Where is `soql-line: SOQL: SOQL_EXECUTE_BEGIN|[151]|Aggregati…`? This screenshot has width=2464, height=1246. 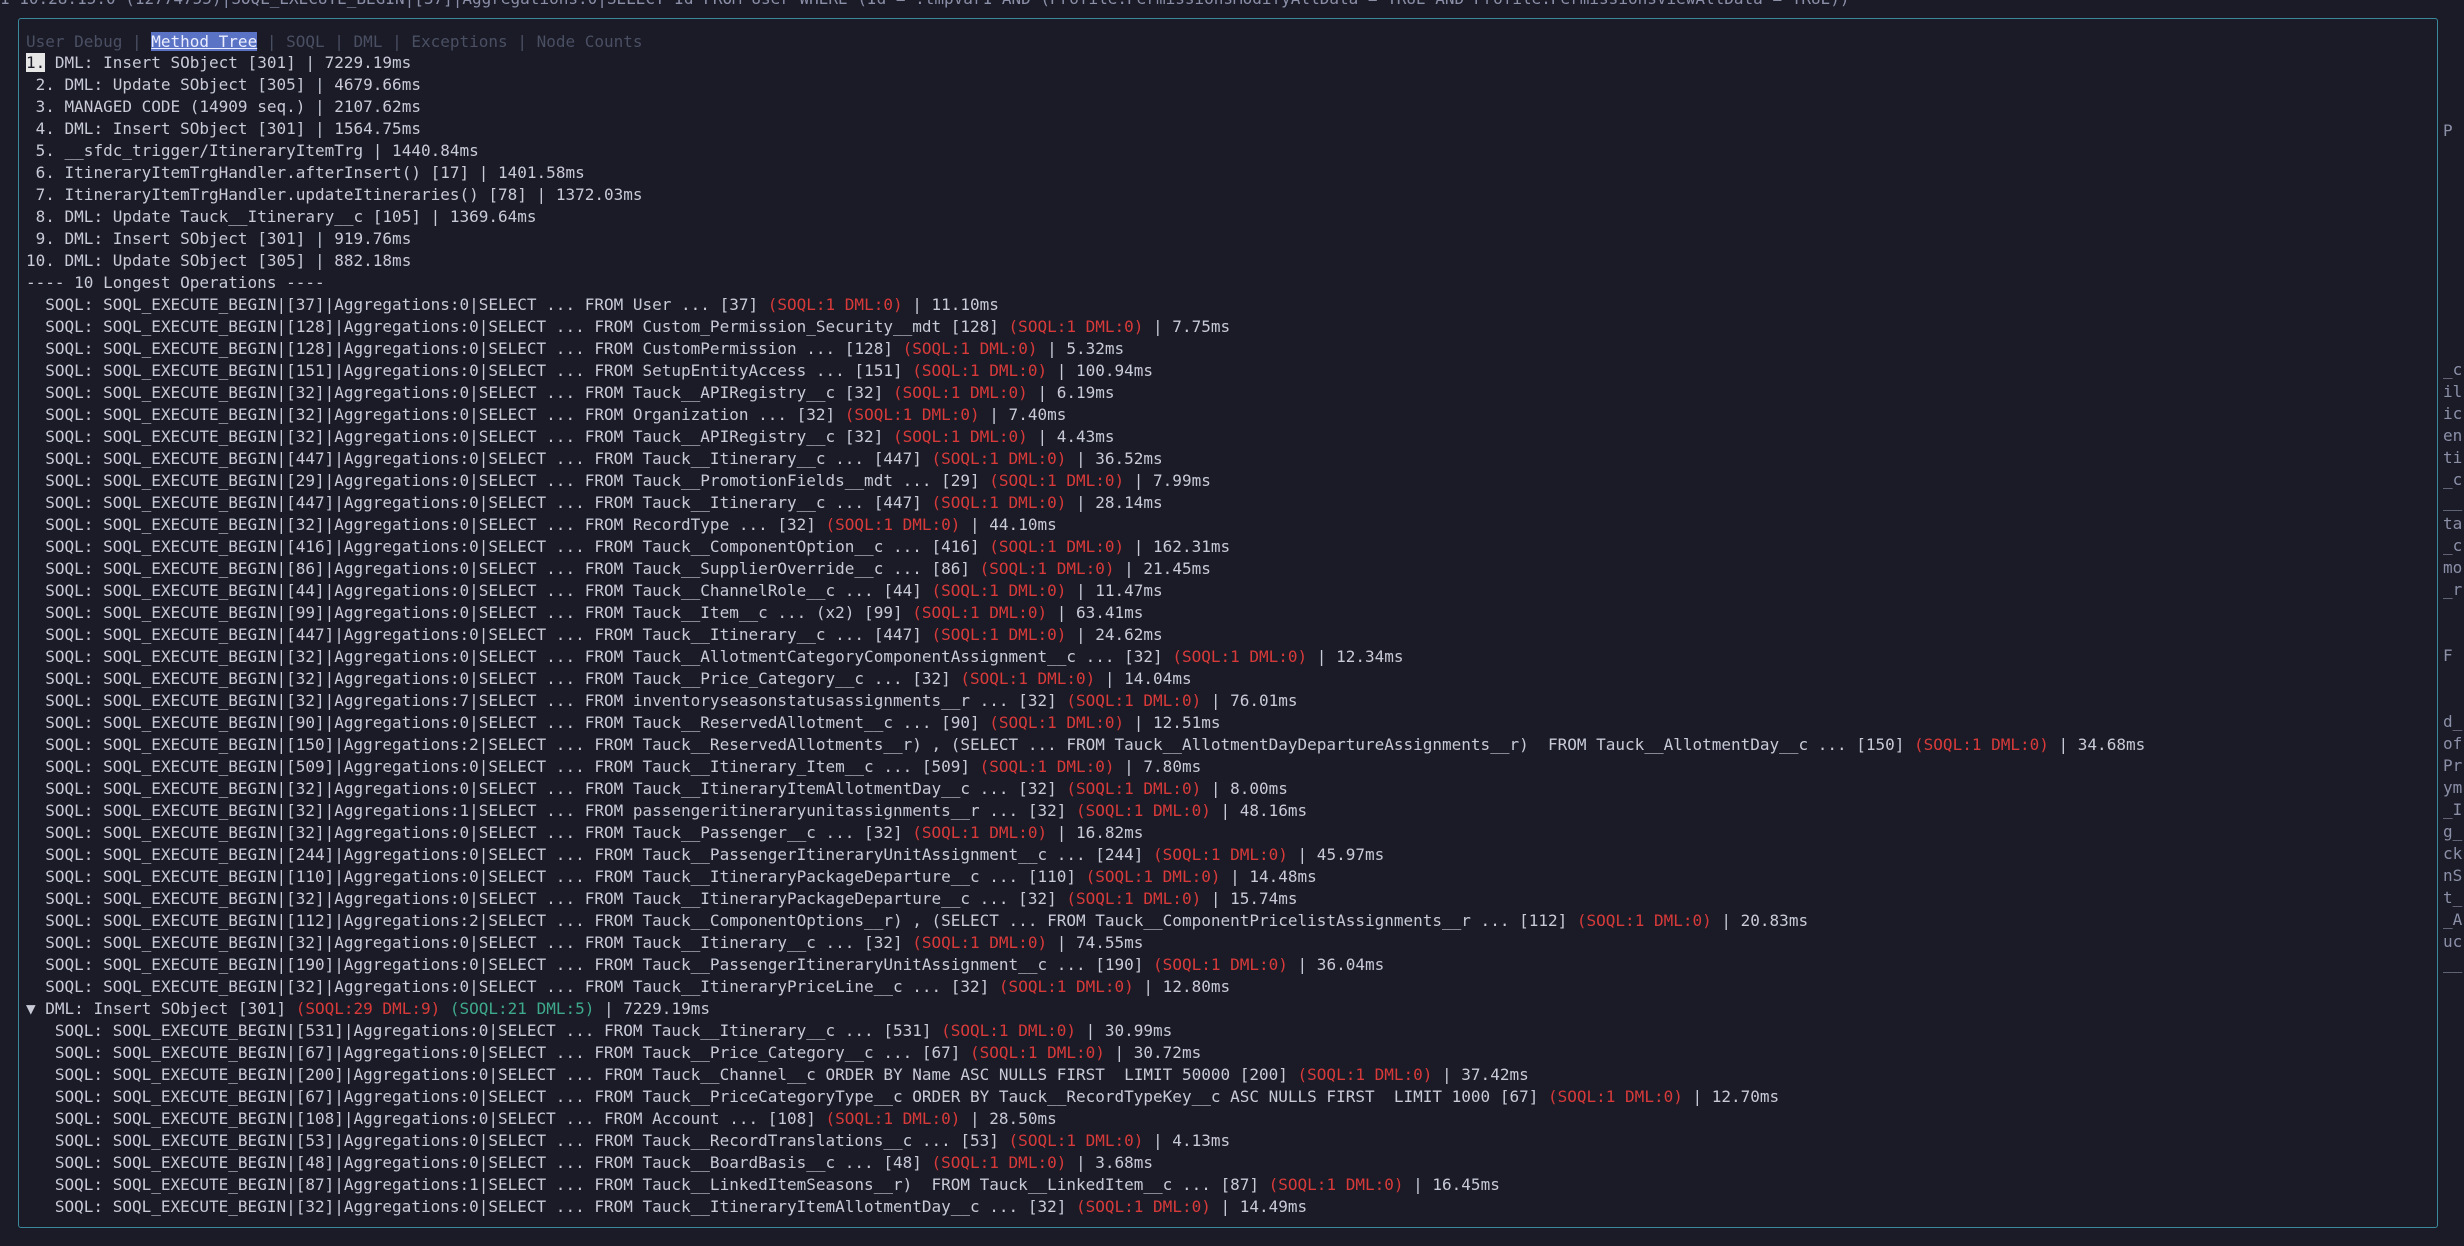 soql-line: SOQL: SOQL_EXECUTE_BEGIN|[151]|Aggregati… is located at coordinates (1216, 371).